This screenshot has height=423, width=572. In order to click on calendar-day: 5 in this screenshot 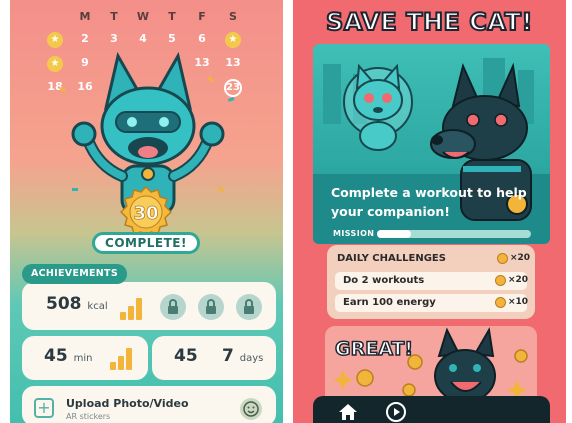, I will do `click(172, 39)`.